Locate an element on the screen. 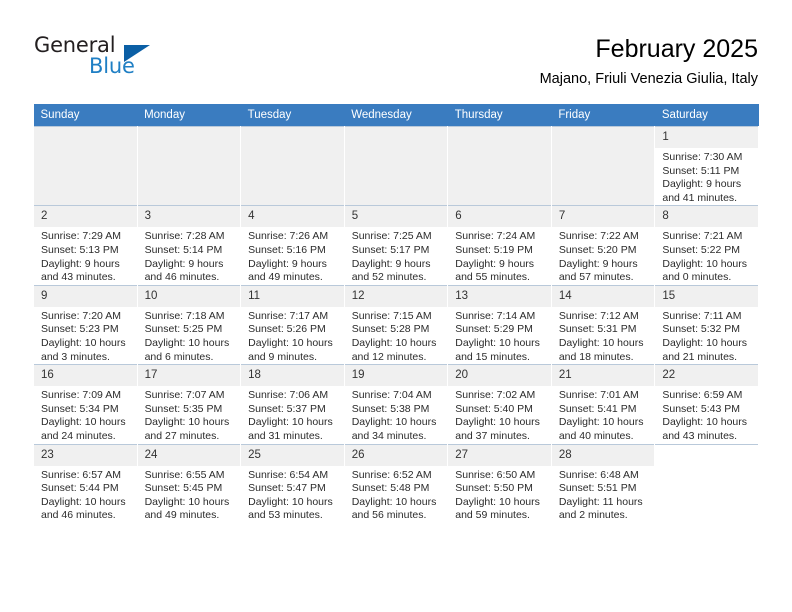  day-number: 28 is located at coordinates (603, 455).